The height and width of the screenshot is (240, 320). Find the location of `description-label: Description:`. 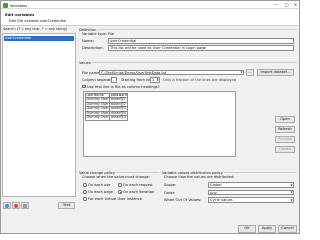

description-label: Description: is located at coordinates (93, 48).